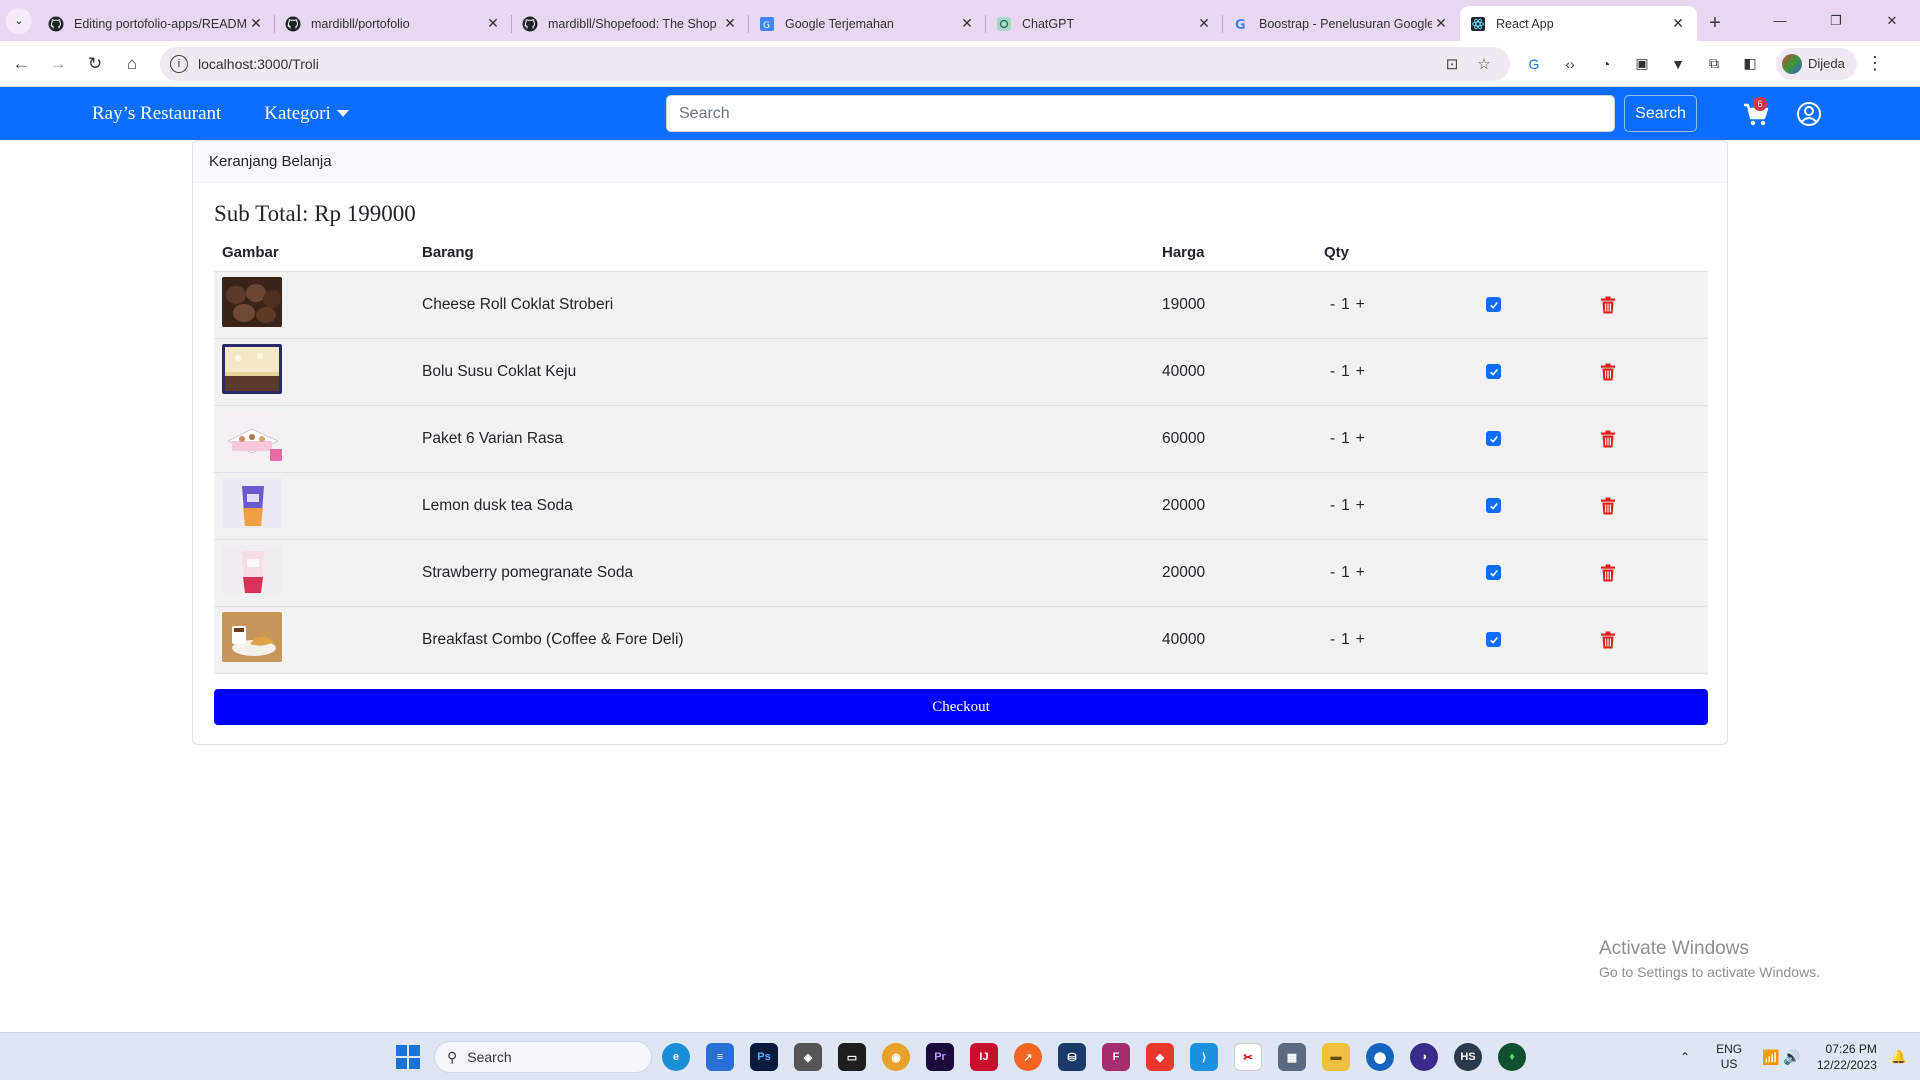 This screenshot has width=1920, height=1081. I want to click on calculator-icon: ▦, so click(1292, 1057).